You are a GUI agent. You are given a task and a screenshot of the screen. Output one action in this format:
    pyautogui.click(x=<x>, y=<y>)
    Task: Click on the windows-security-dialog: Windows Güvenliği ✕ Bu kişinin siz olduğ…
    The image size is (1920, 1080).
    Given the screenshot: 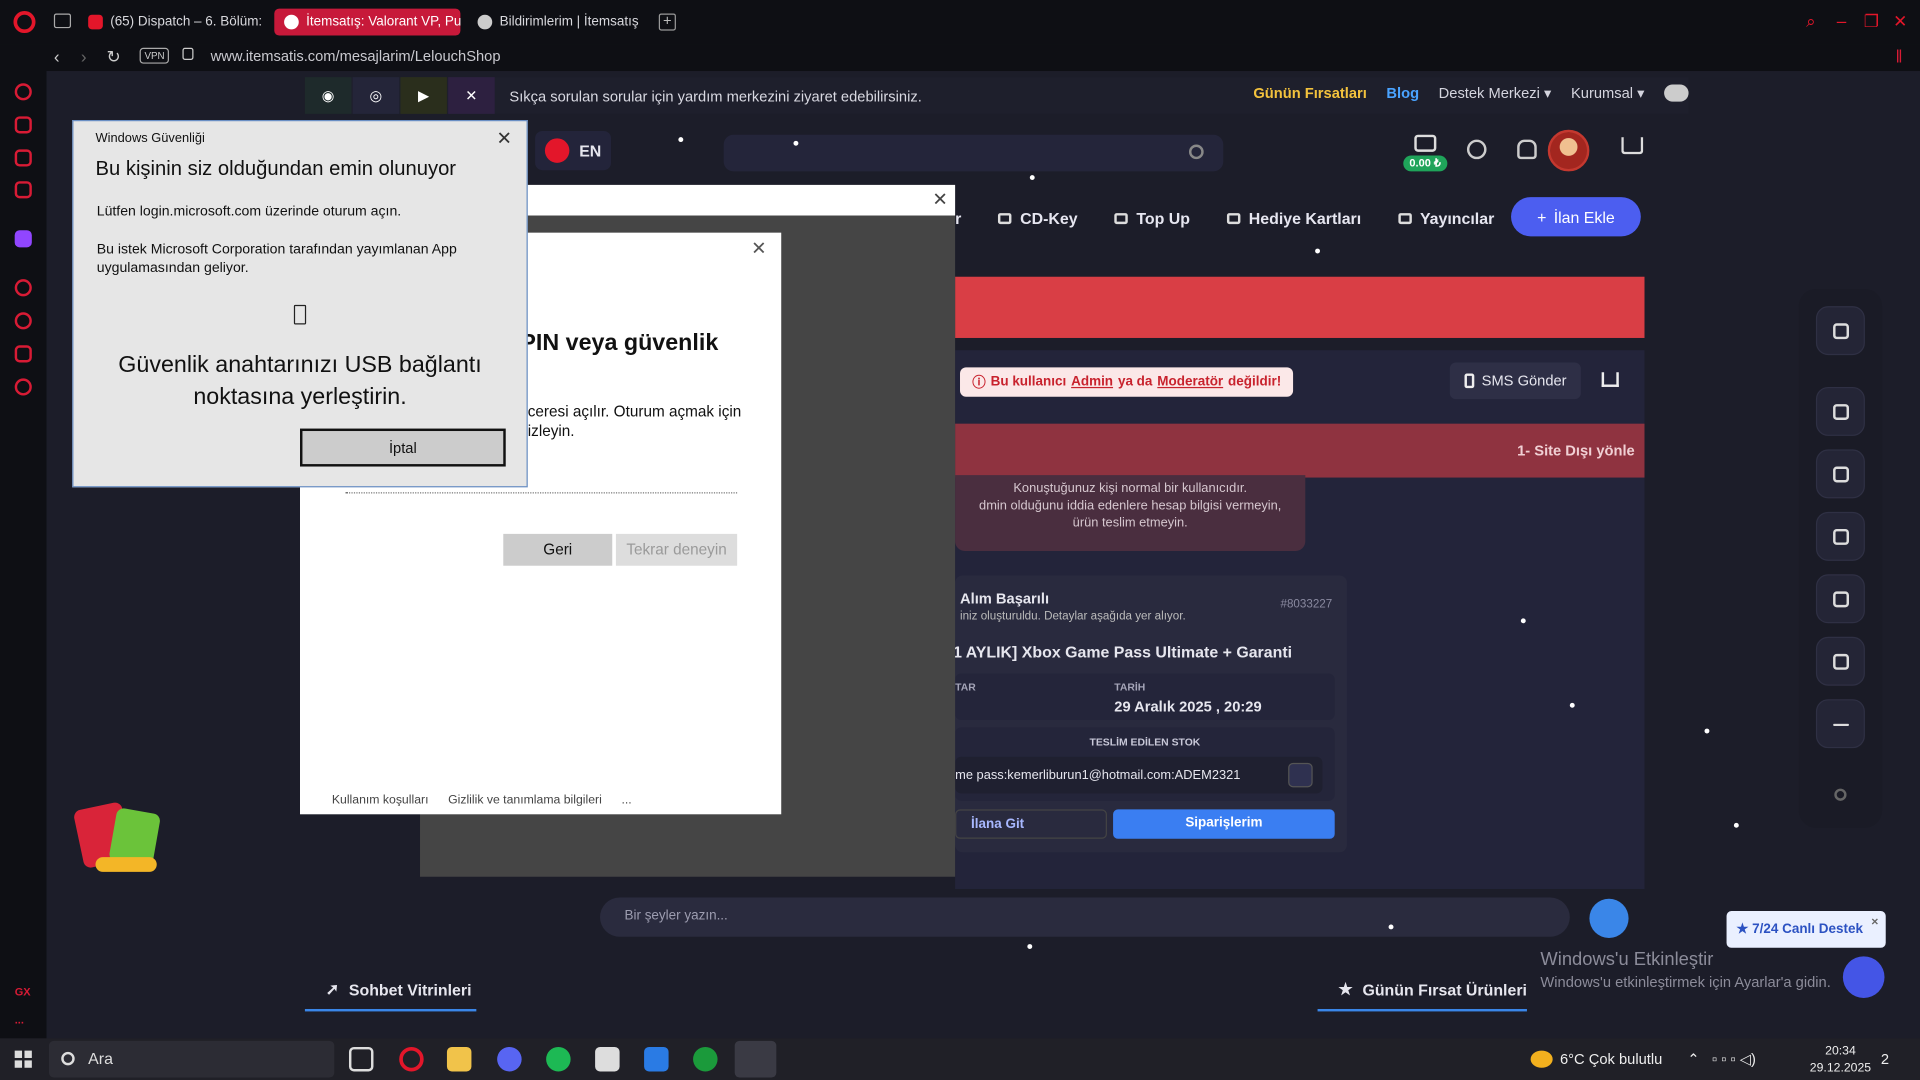 What is the action you would take?
    pyautogui.click(x=300, y=304)
    